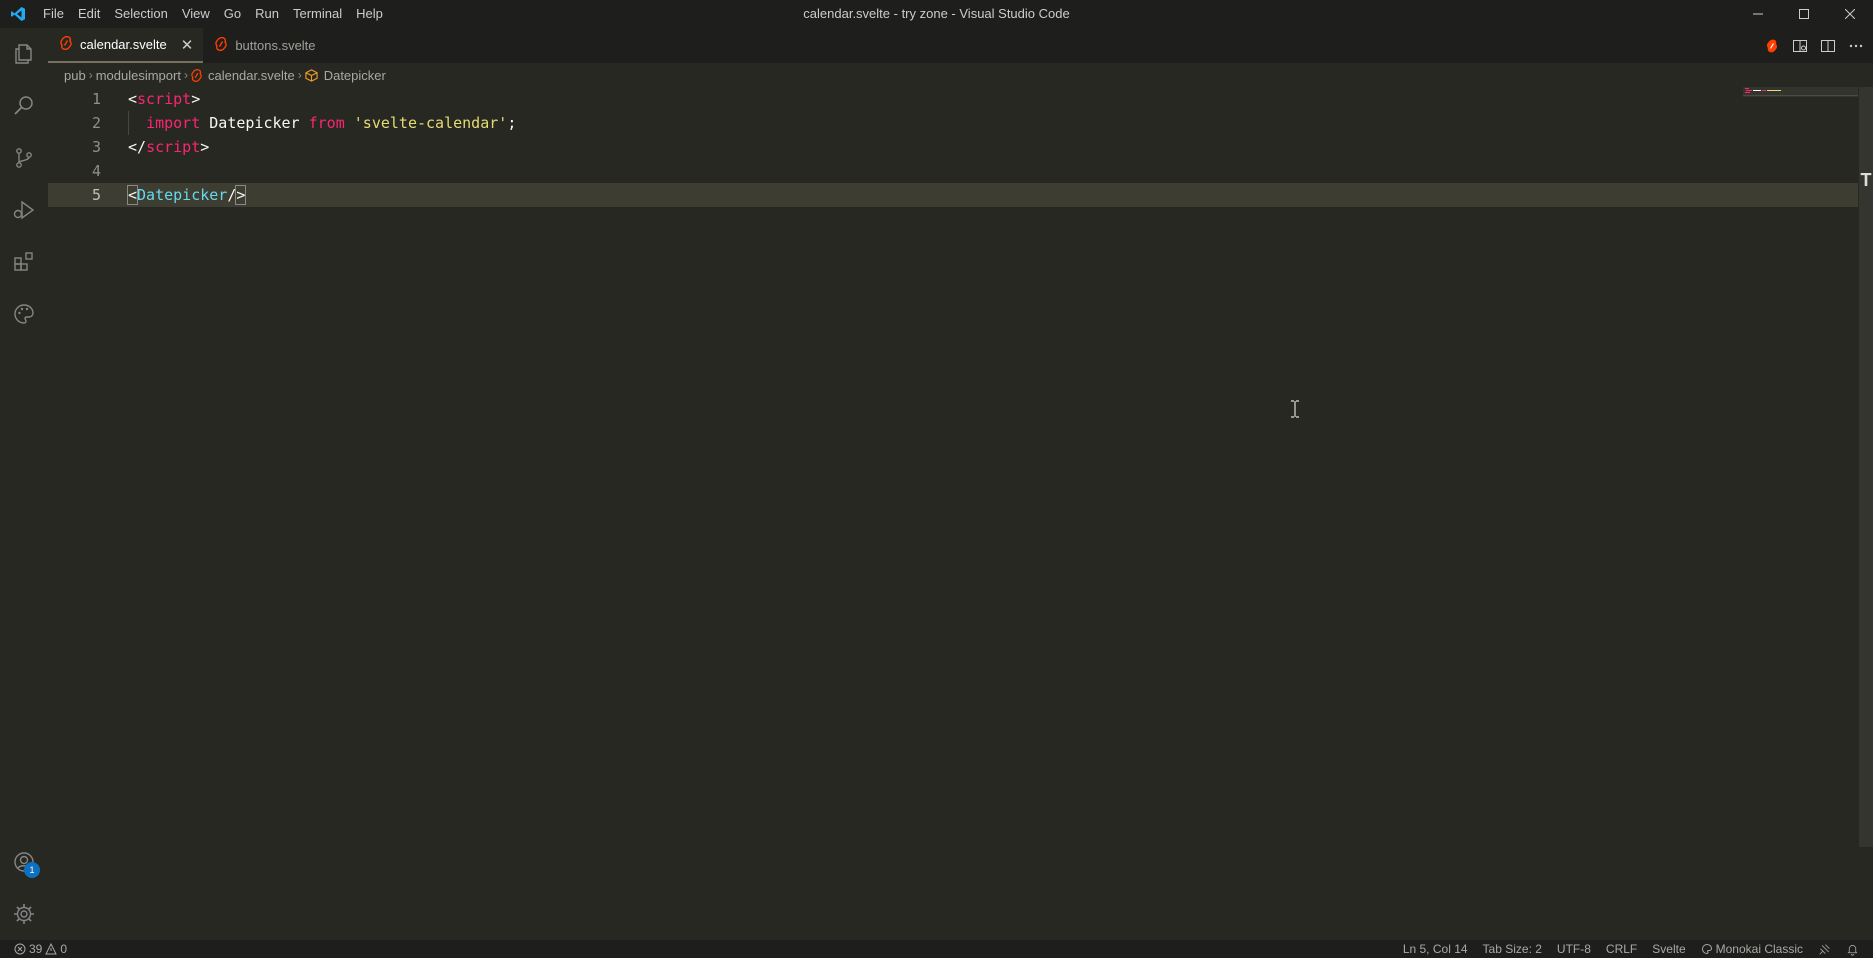 This screenshot has width=1873, height=958. What do you see at coordinates (1800, 97) in the screenshot?
I see `minimap` at bounding box center [1800, 97].